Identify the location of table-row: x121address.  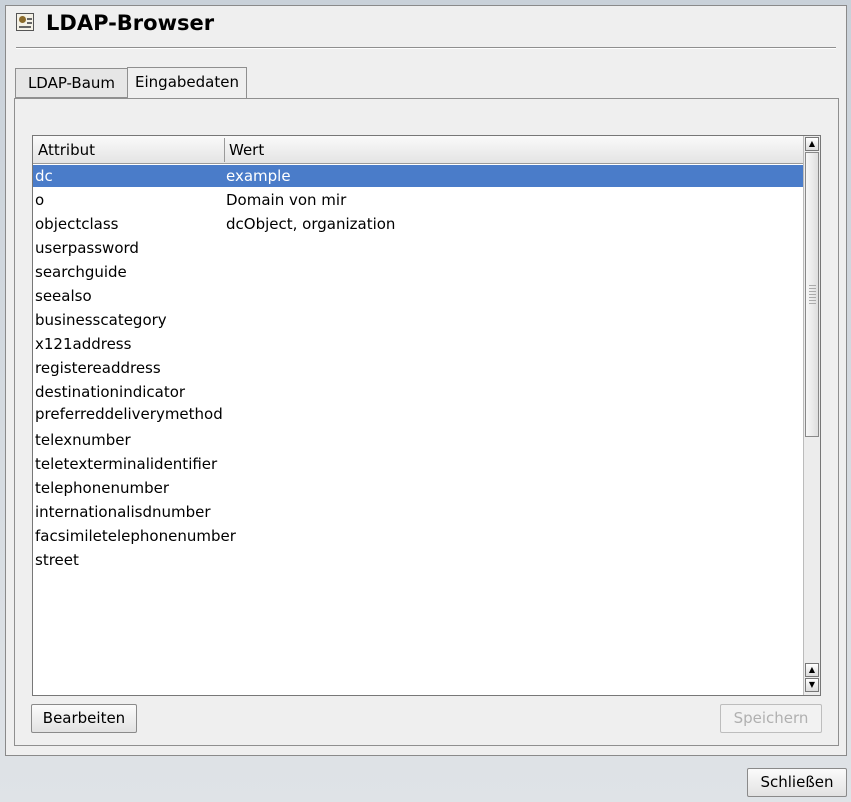
(418, 344).